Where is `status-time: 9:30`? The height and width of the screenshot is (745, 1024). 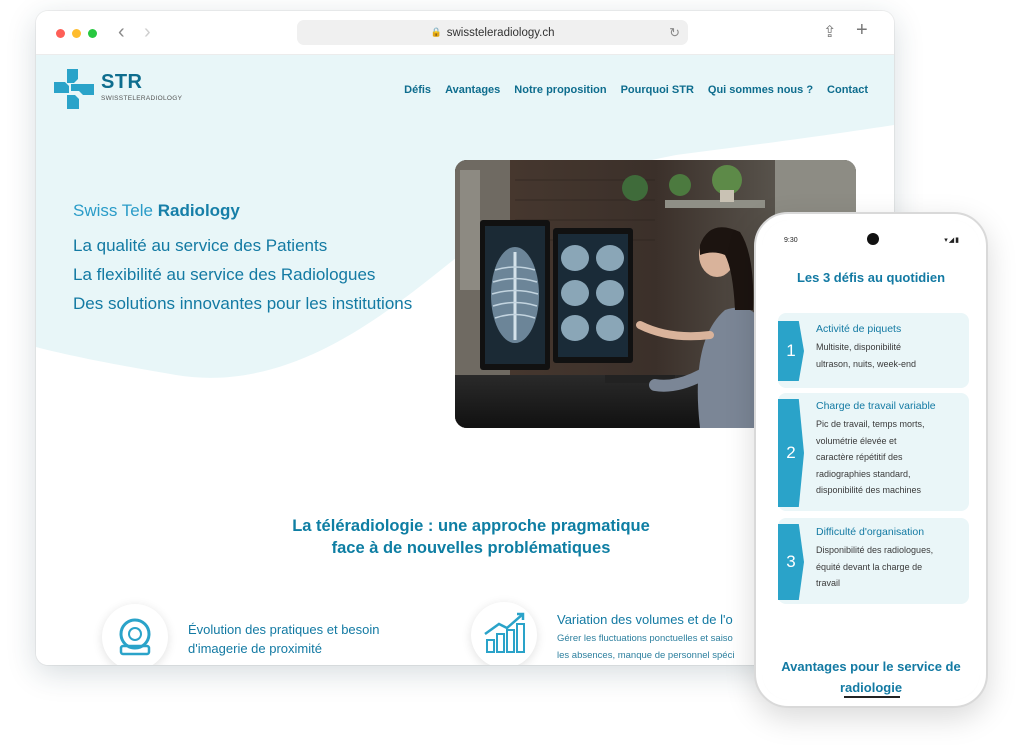
status-time: 9:30 is located at coordinates (791, 240).